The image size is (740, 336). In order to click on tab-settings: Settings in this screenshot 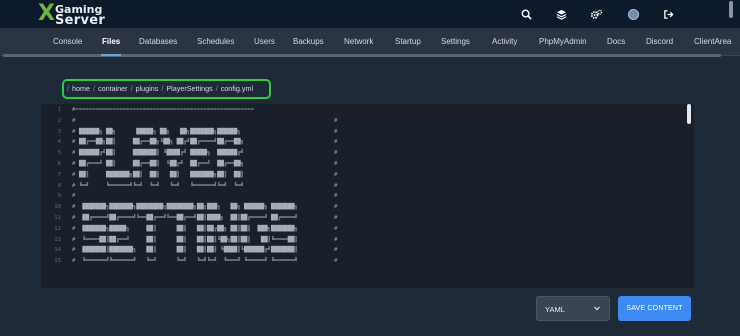, I will do `click(455, 41)`.